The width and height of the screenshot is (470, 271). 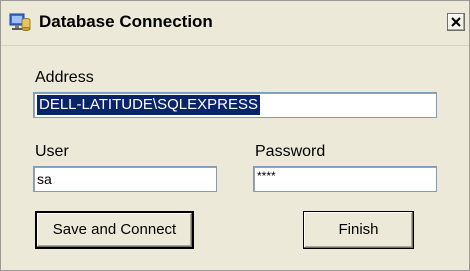 I want to click on user-input: sa, so click(x=125, y=179).